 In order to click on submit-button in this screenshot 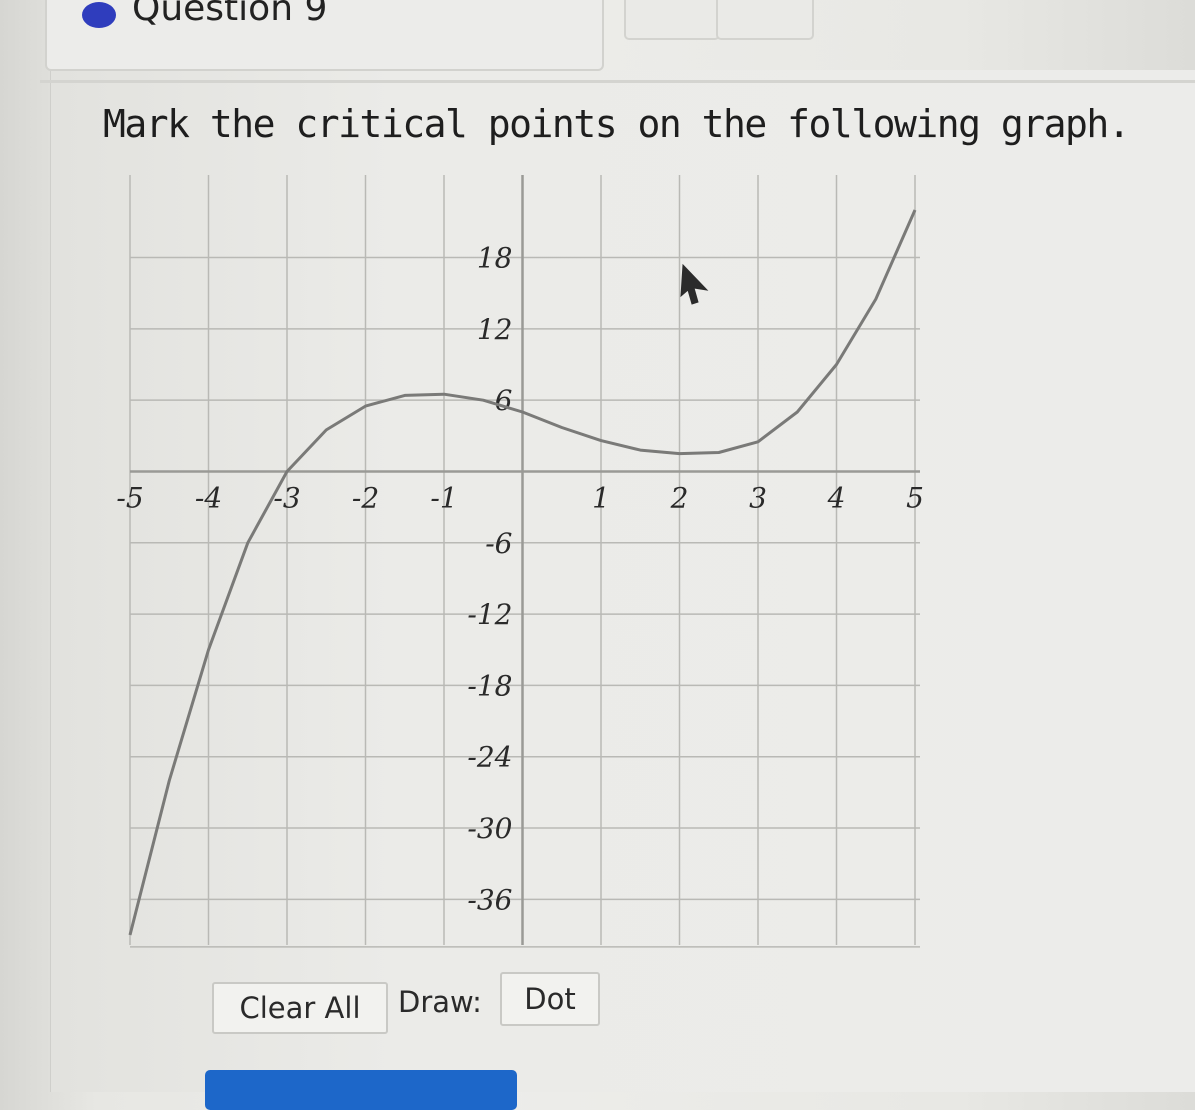, I will do `click(361, 1090)`.